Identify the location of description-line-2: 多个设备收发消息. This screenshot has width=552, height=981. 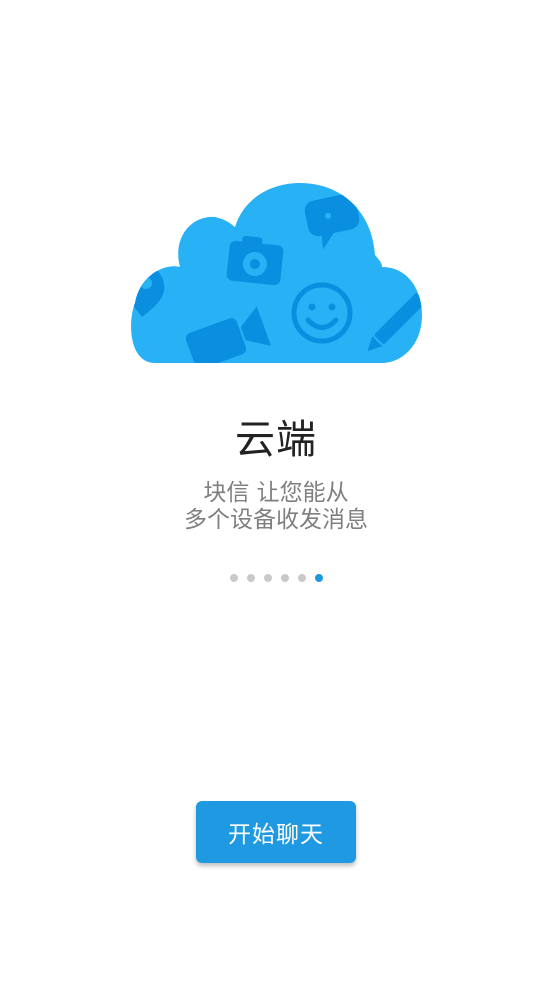
(276, 520).